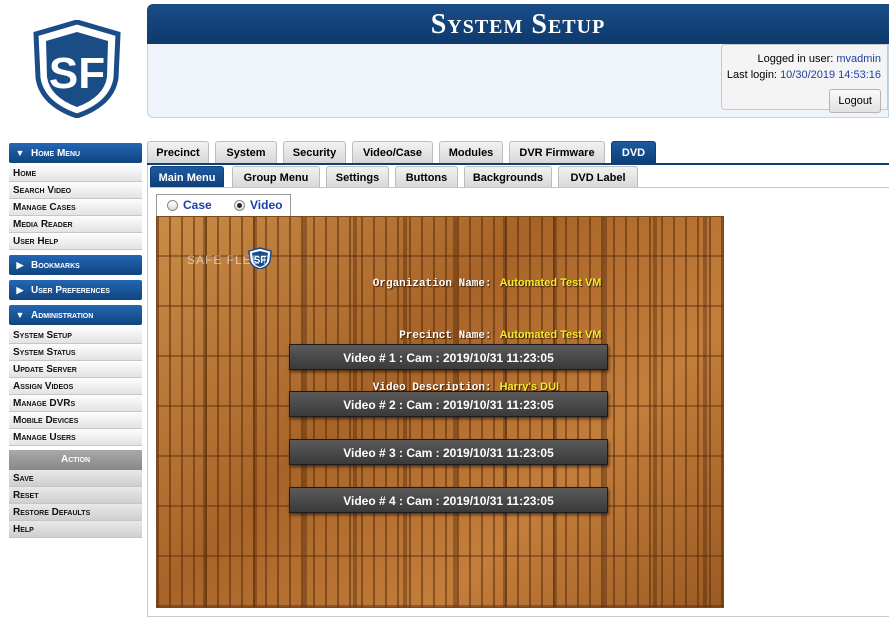  Describe the element at coordinates (266, 205) in the screenshot. I see `video-radio-label: Video` at that location.